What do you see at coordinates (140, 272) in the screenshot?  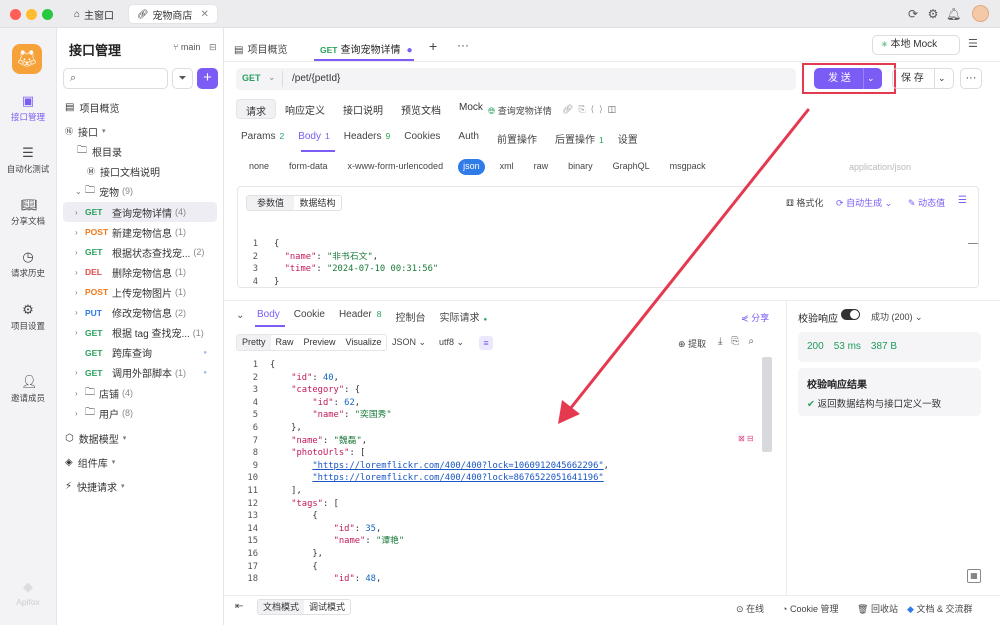 I see `tree-api-item: › DEL 删除宠物信息 (1)` at bounding box center [140, 272].